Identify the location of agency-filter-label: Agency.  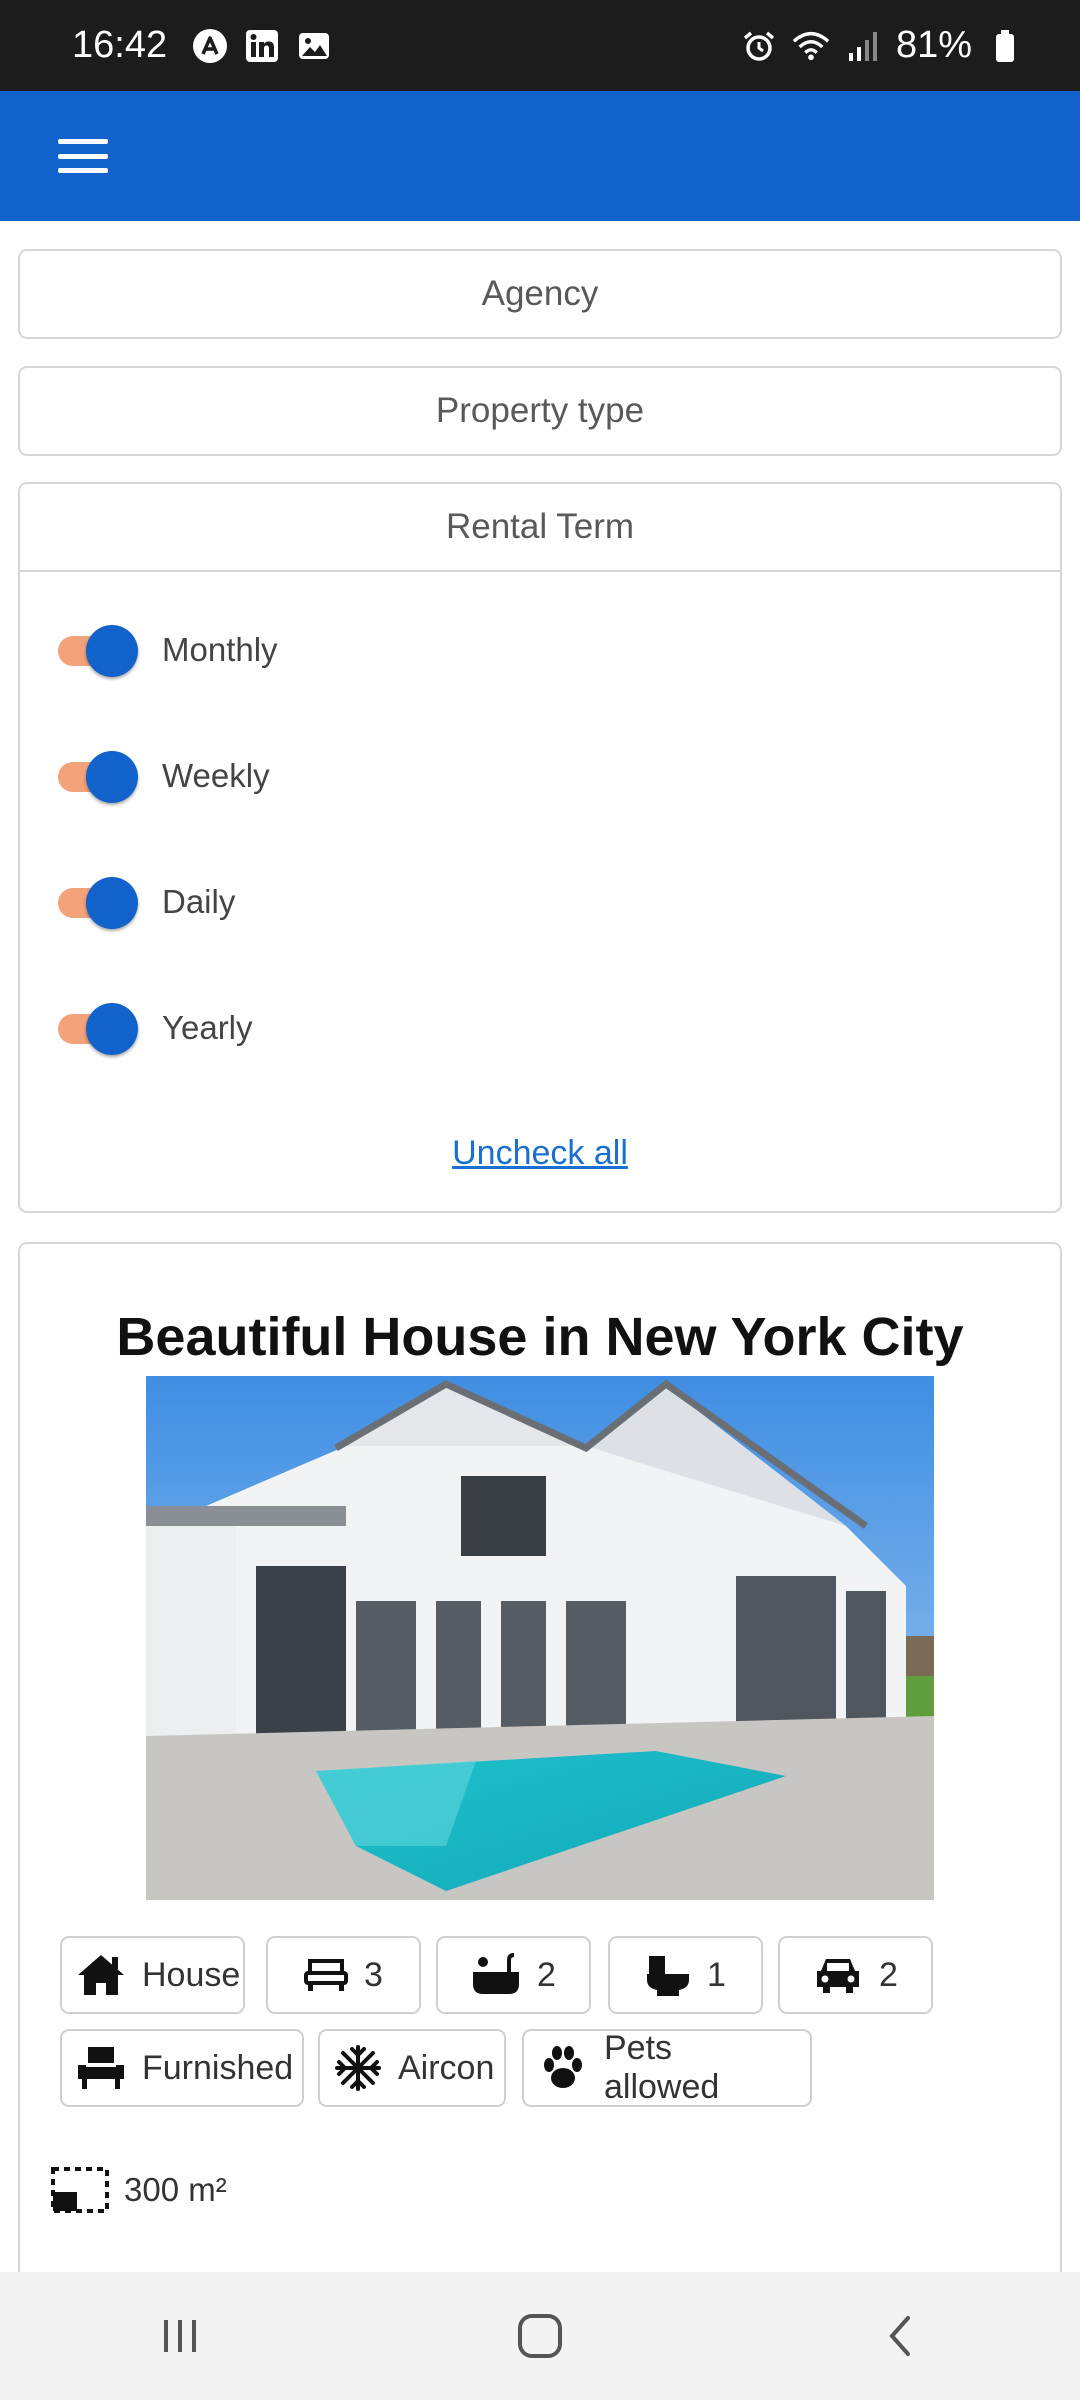
(540, 293).